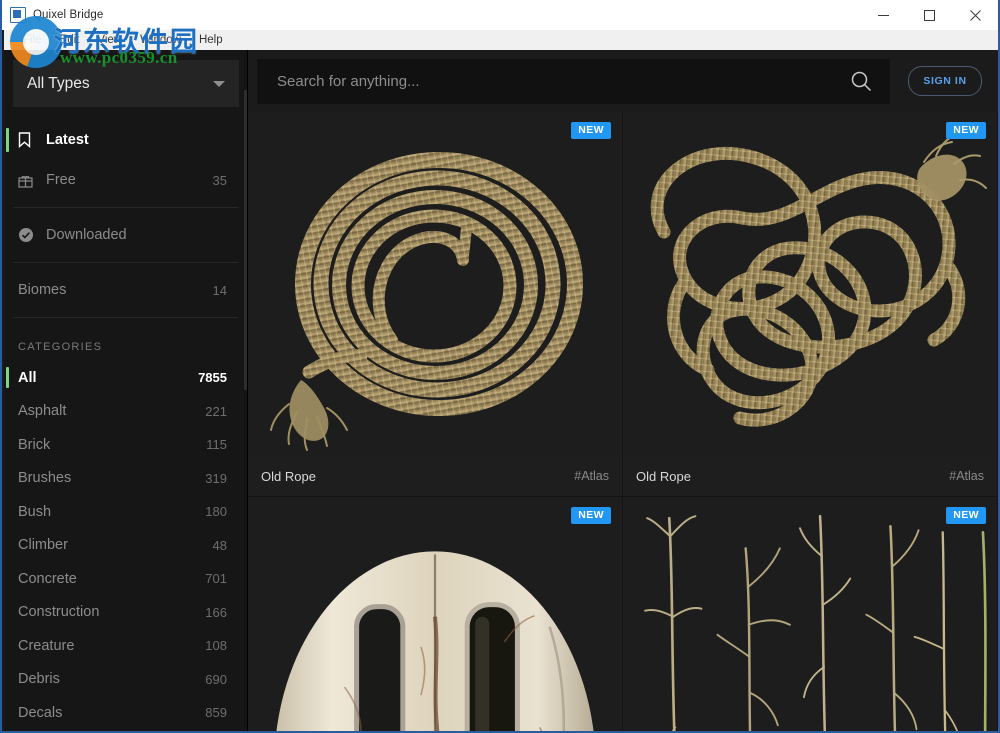 The width and height of the screenshot is (1000, 733). Describe the element at coordinates (125, 546) in the screenshot. I see `sidebar-category-climber: Climber 48` at that location.